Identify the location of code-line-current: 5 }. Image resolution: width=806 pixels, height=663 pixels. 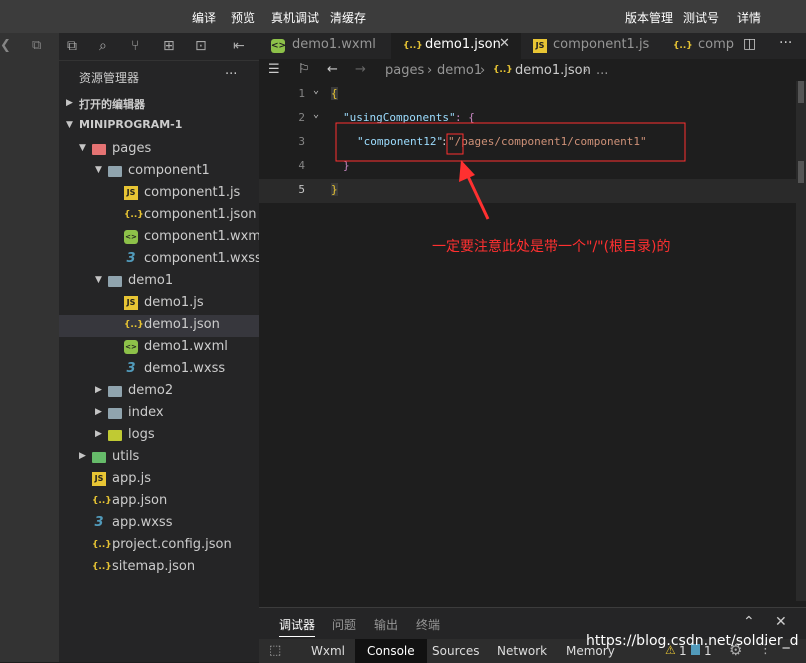
(529, 191).